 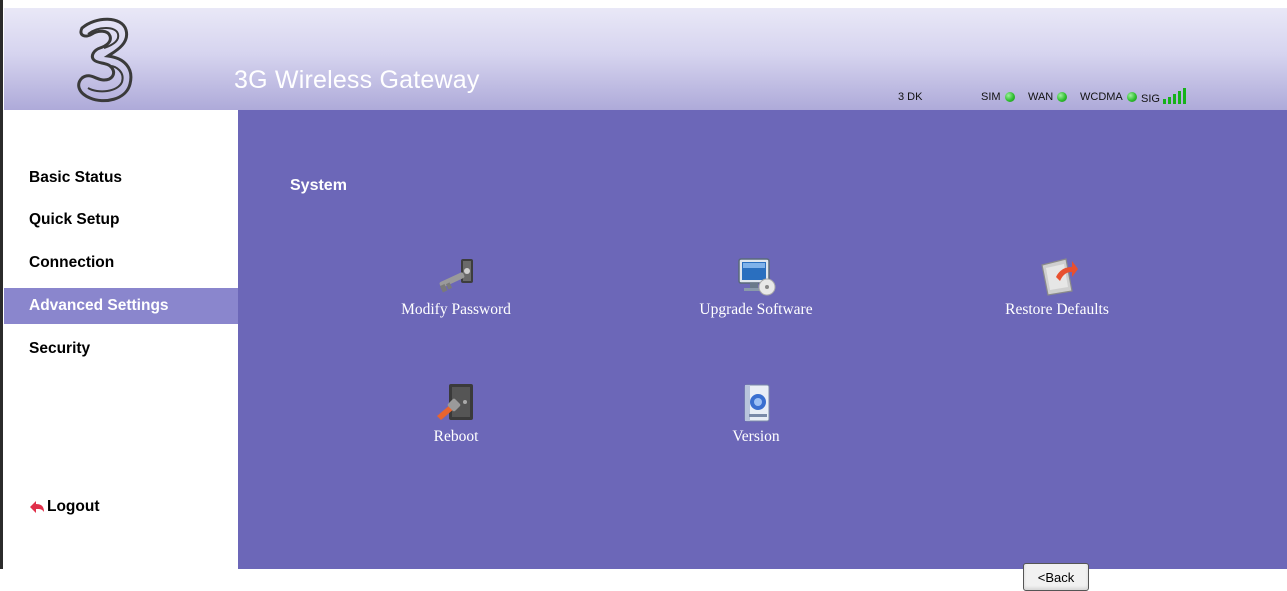 I want to click on signal-bars-icon, so click(x=1175, y=96).